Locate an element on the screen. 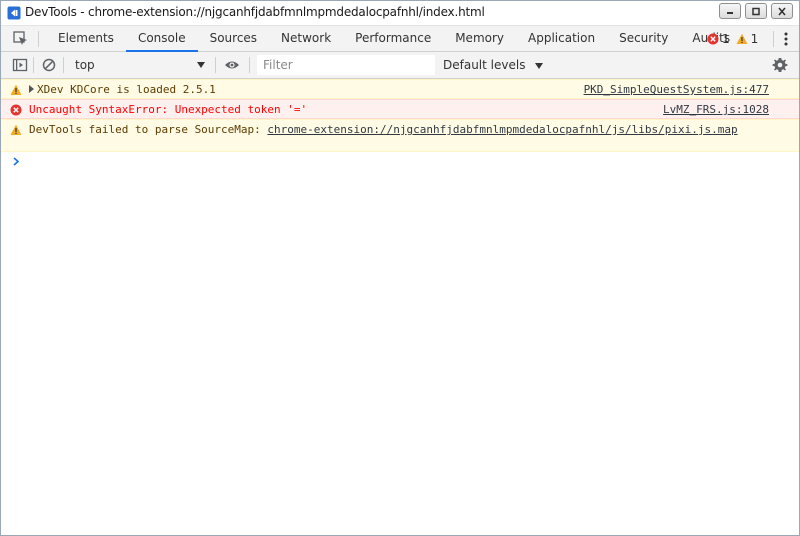  tab-performance: Performance is located at coordinates (393, 38).